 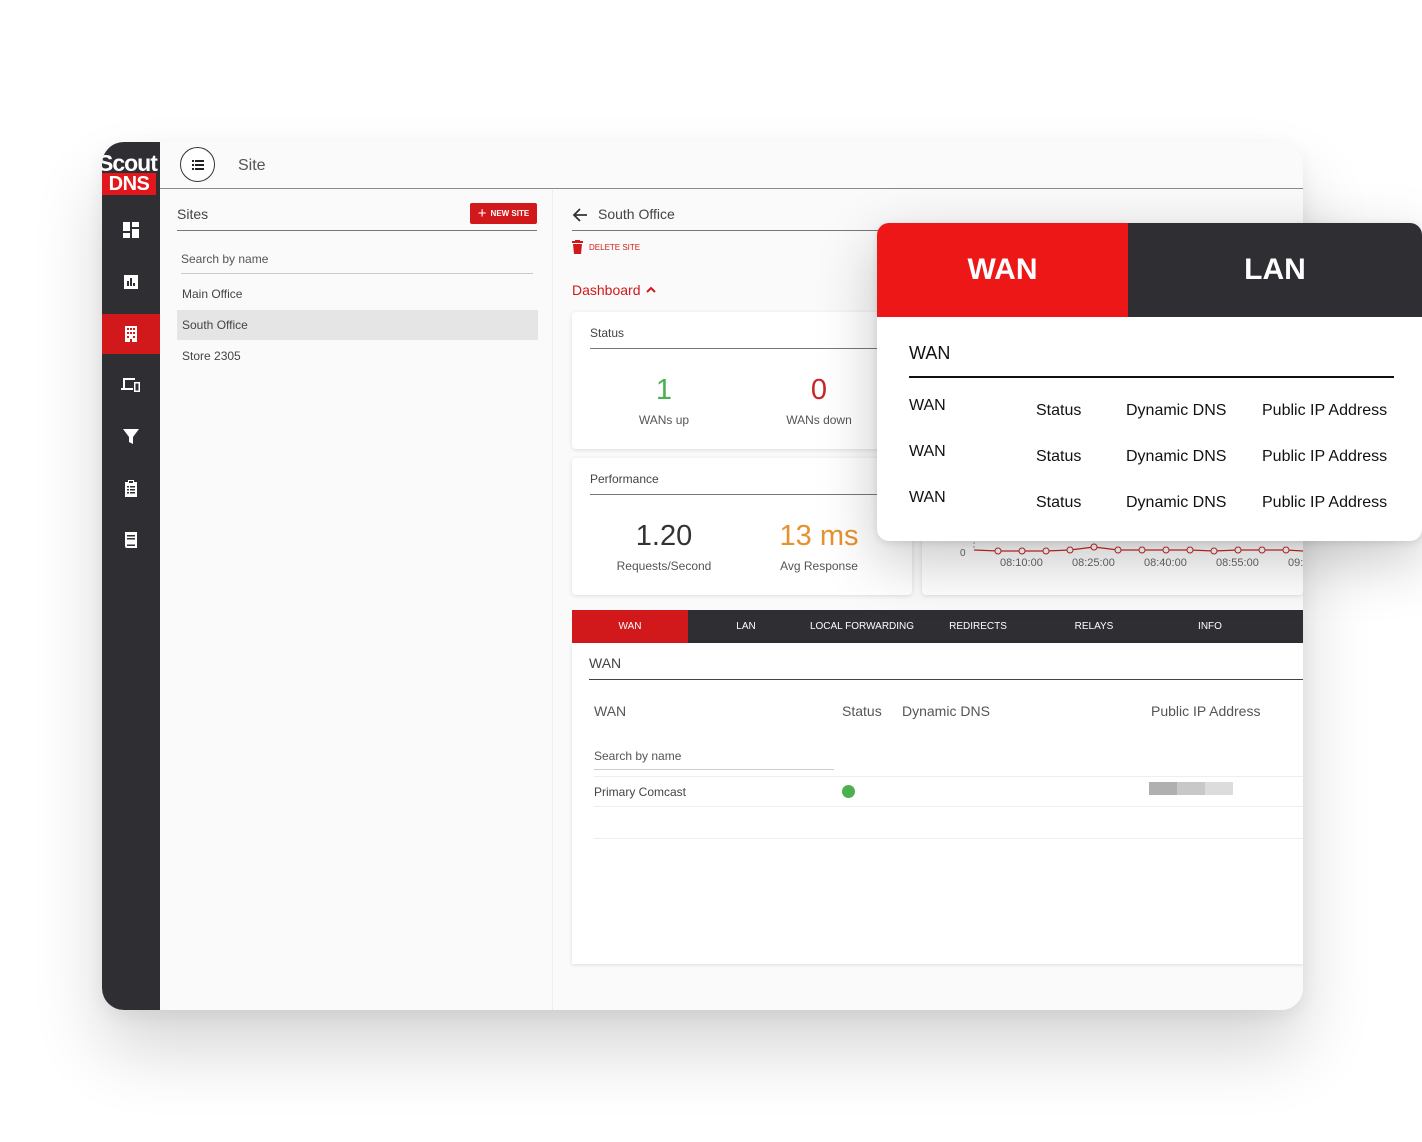 I want to click on dashboard-label: Dashboard, so click(x=606, y=290).